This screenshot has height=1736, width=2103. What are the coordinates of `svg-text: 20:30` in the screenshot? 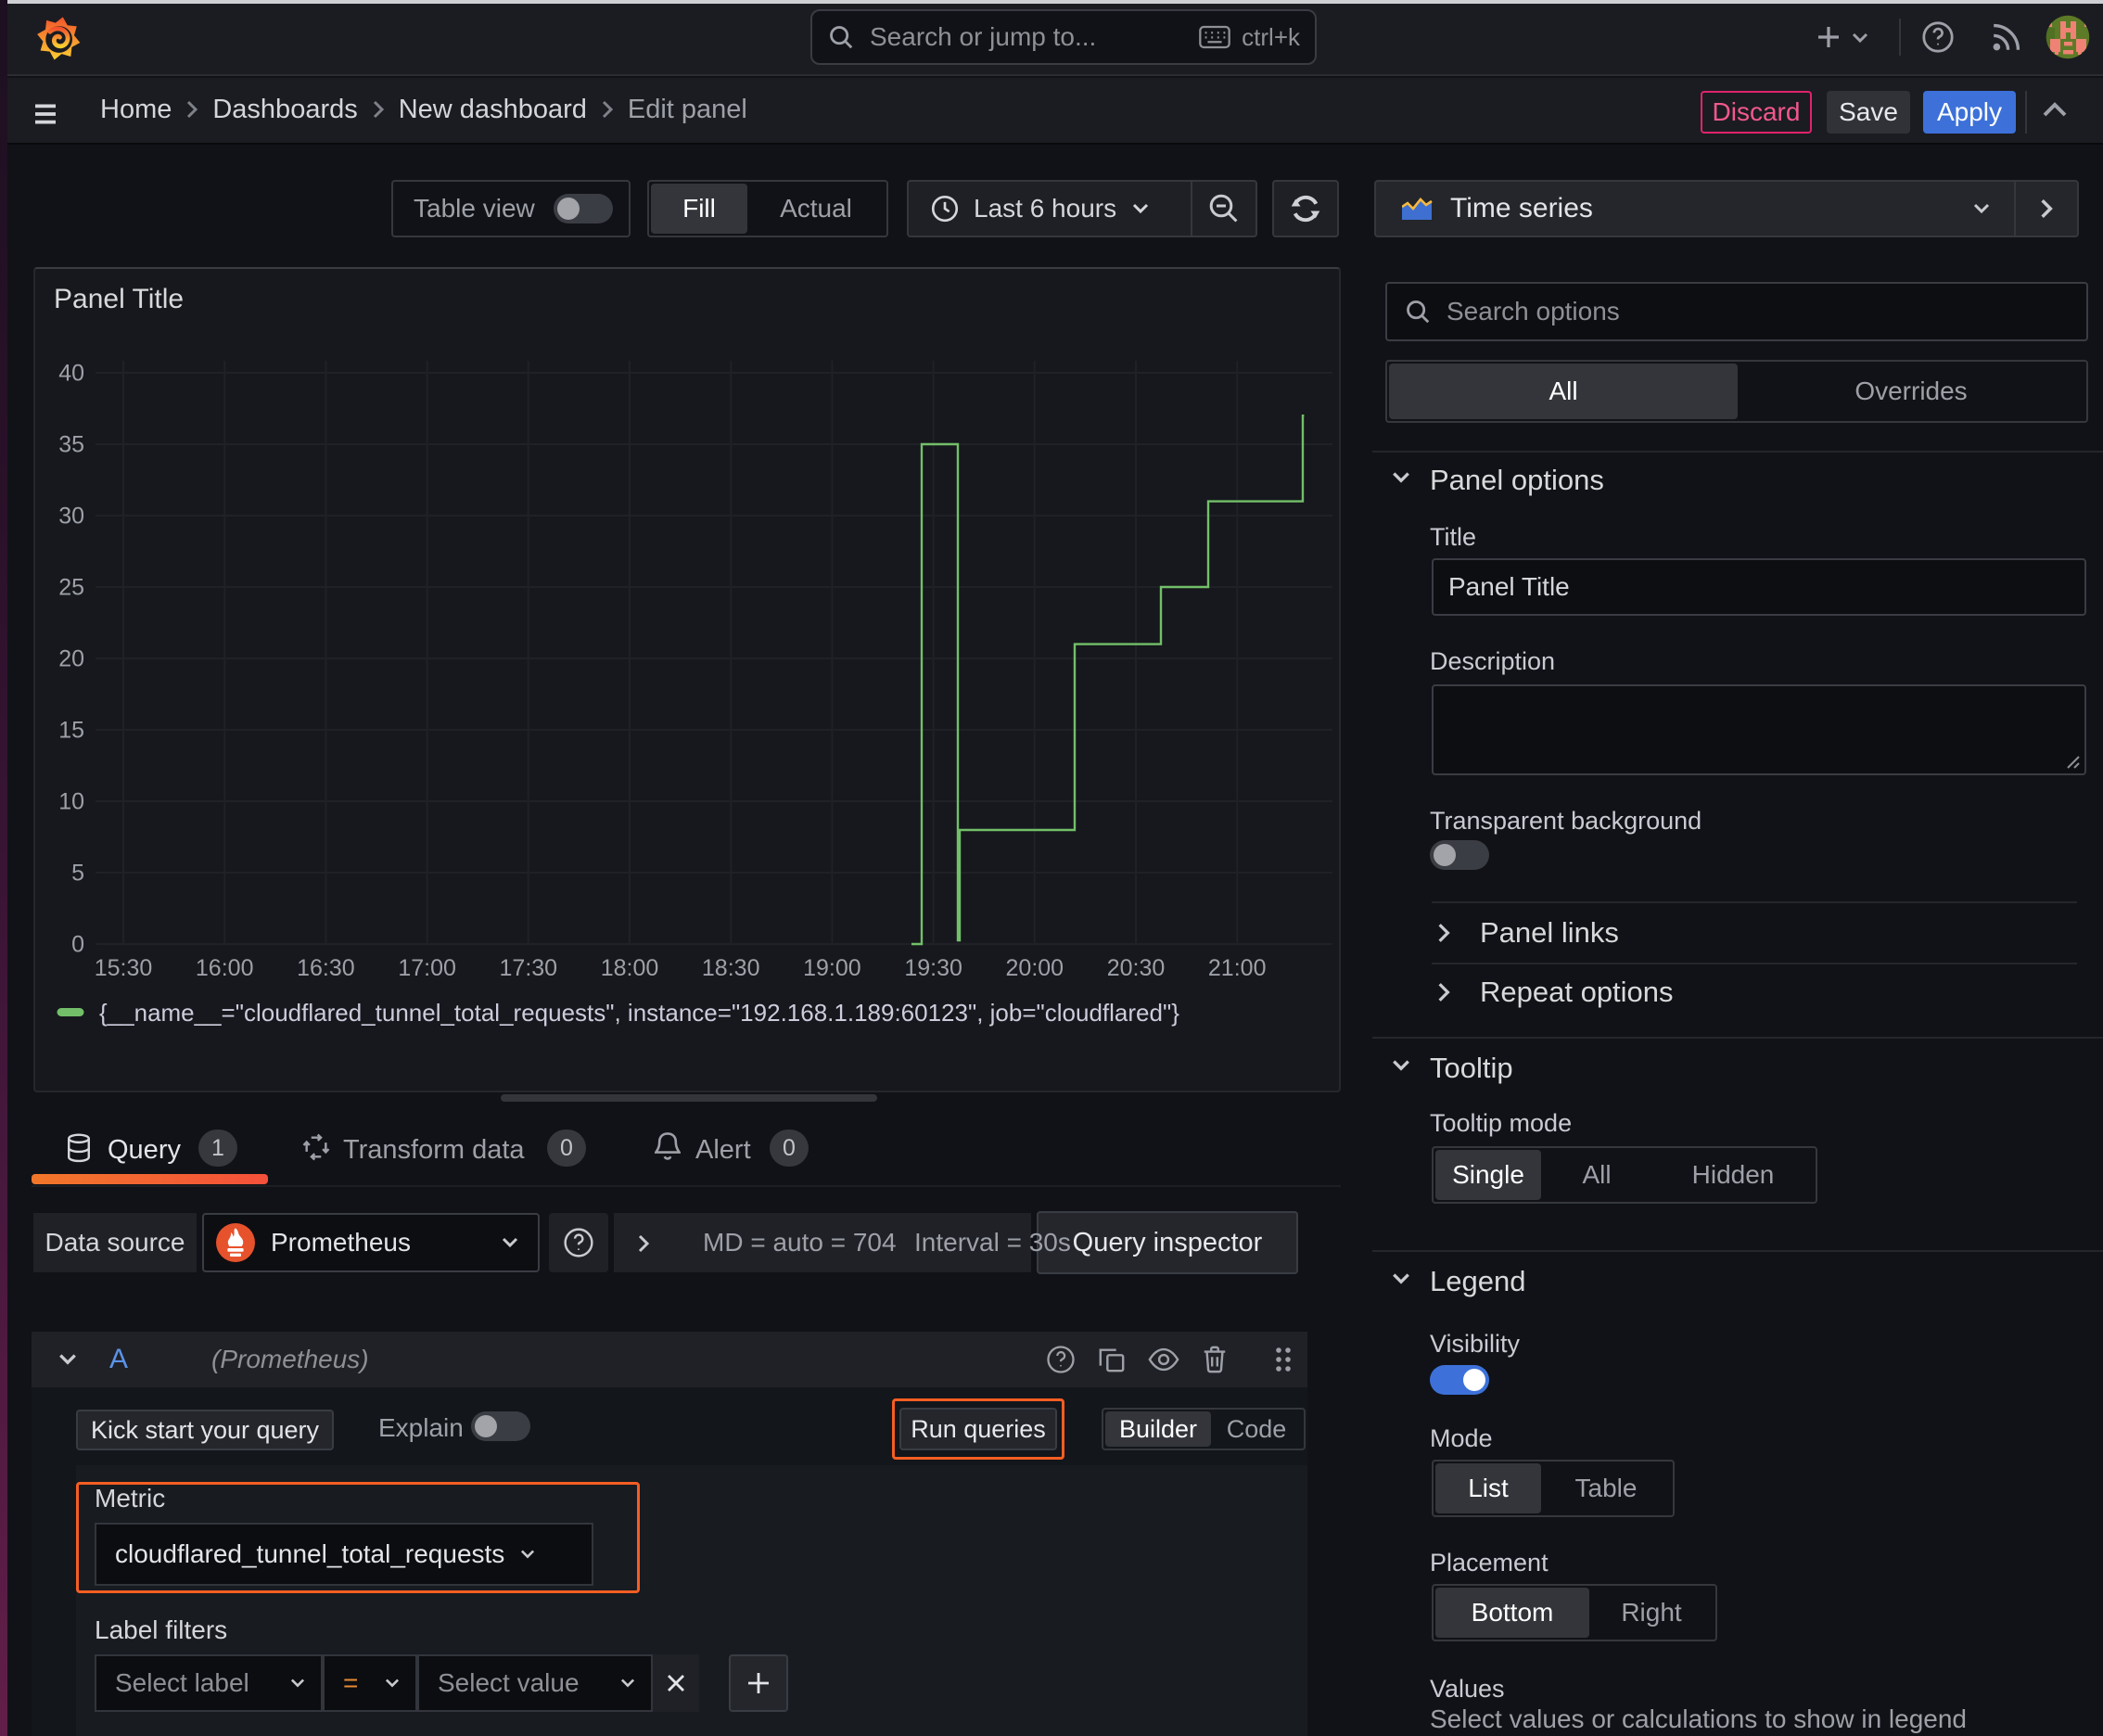 It's located at (1136, 968).